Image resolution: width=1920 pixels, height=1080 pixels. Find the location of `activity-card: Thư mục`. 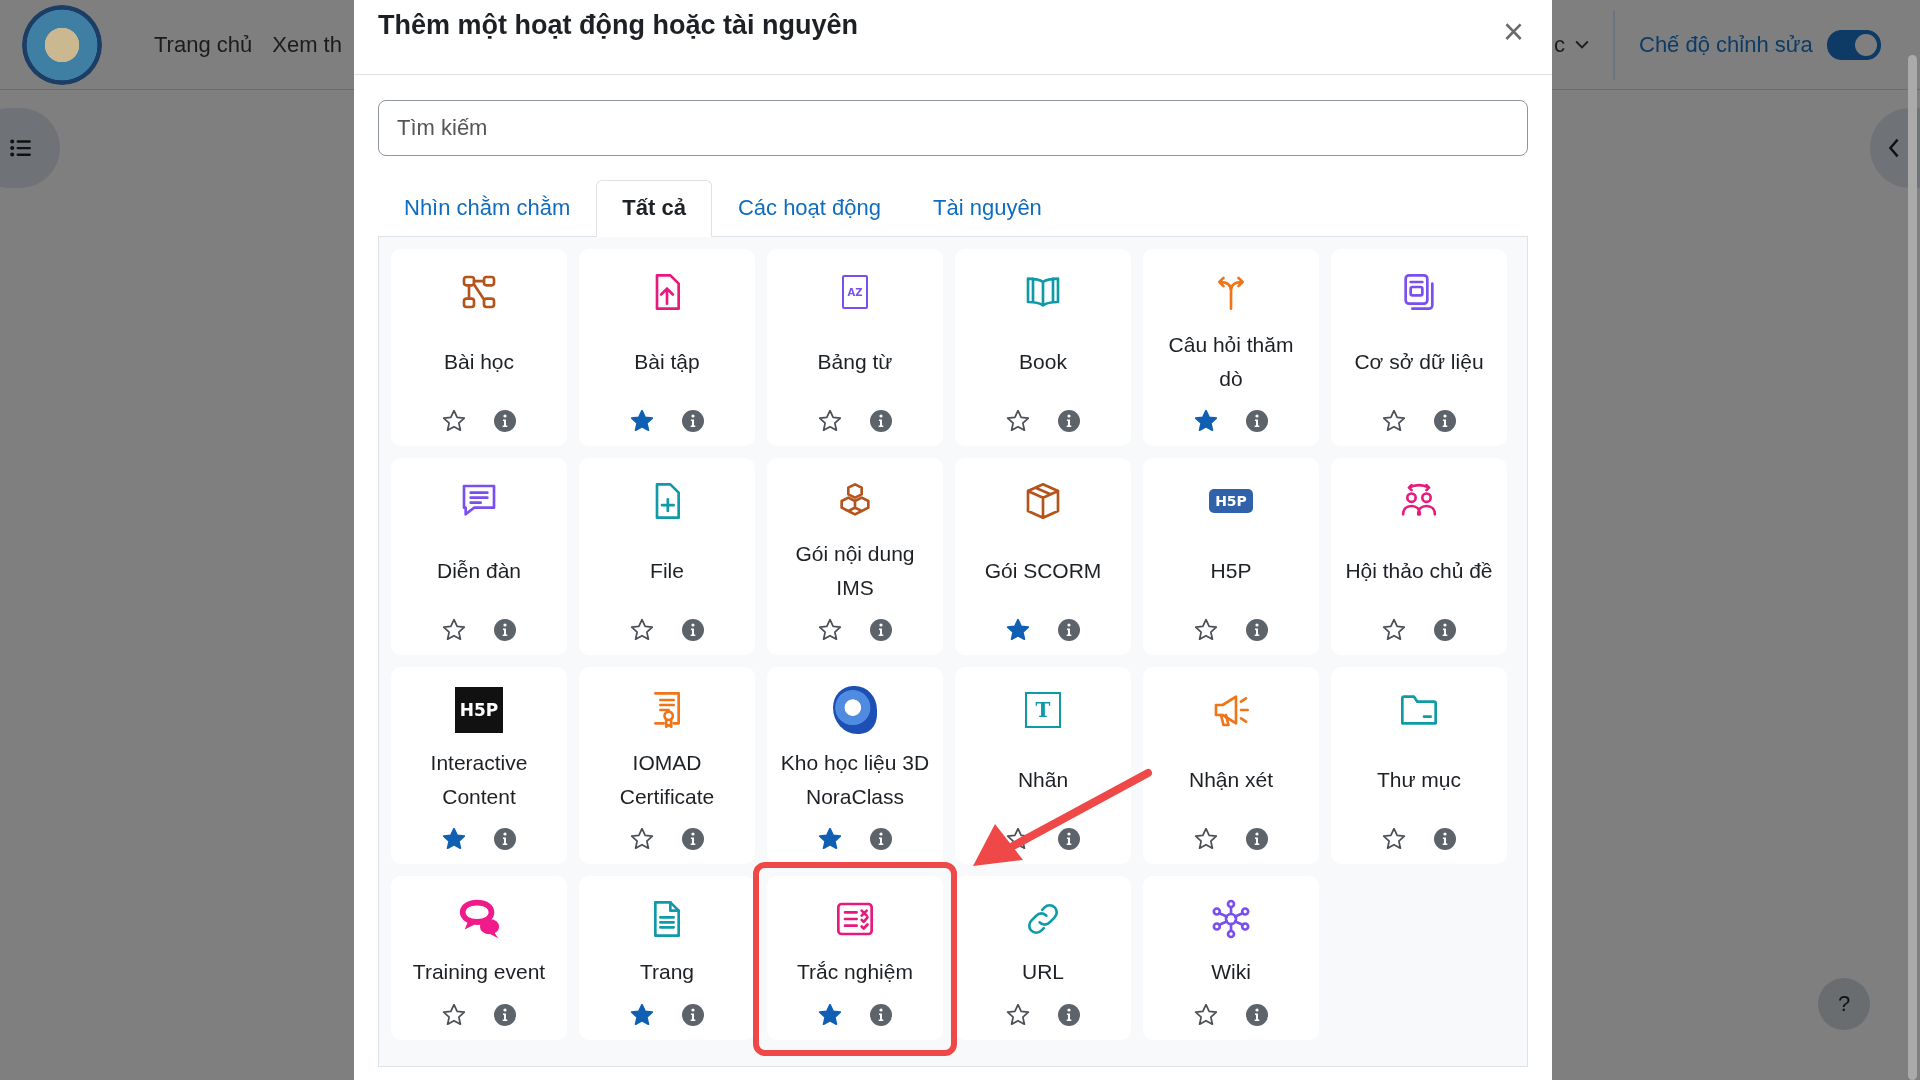

activity-card: Thư mục is located at coordinates (1419, 765).